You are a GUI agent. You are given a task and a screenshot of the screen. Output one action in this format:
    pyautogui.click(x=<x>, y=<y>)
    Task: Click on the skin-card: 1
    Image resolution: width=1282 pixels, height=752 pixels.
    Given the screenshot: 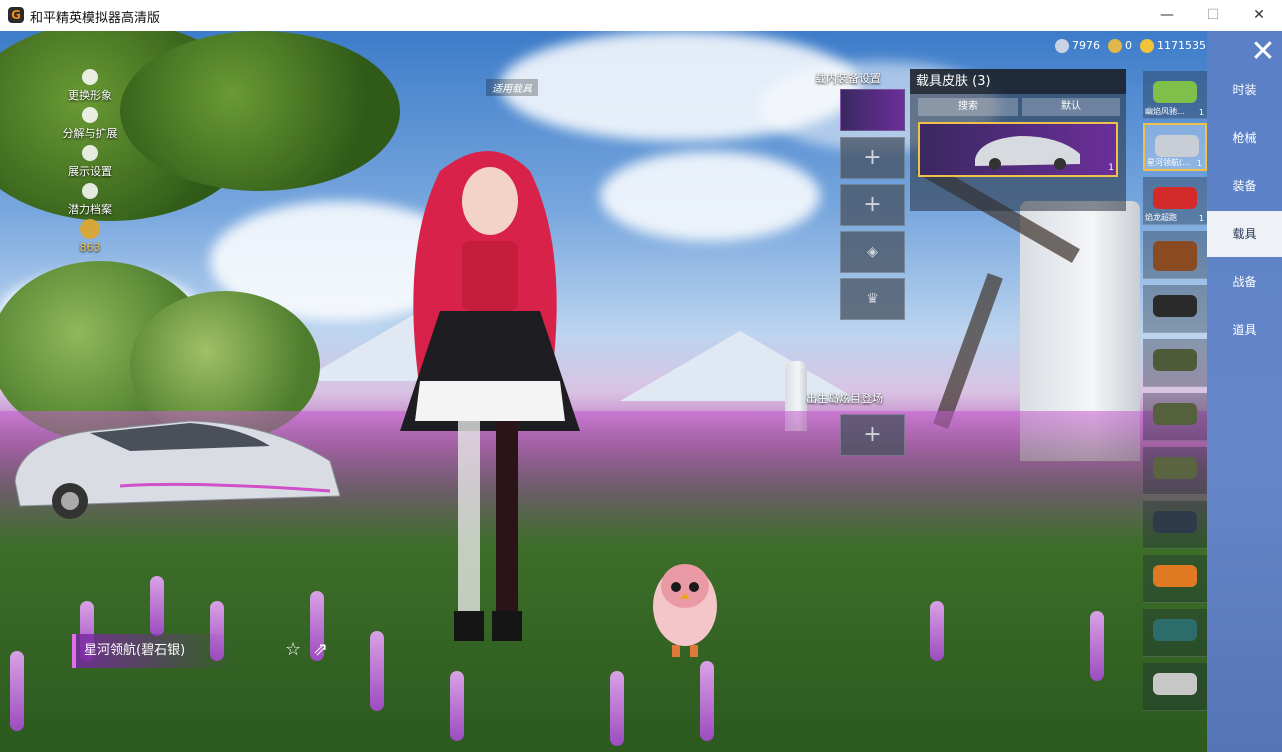 What is the action you would take?
    pyautogui.click(x=1018, y=149)
    